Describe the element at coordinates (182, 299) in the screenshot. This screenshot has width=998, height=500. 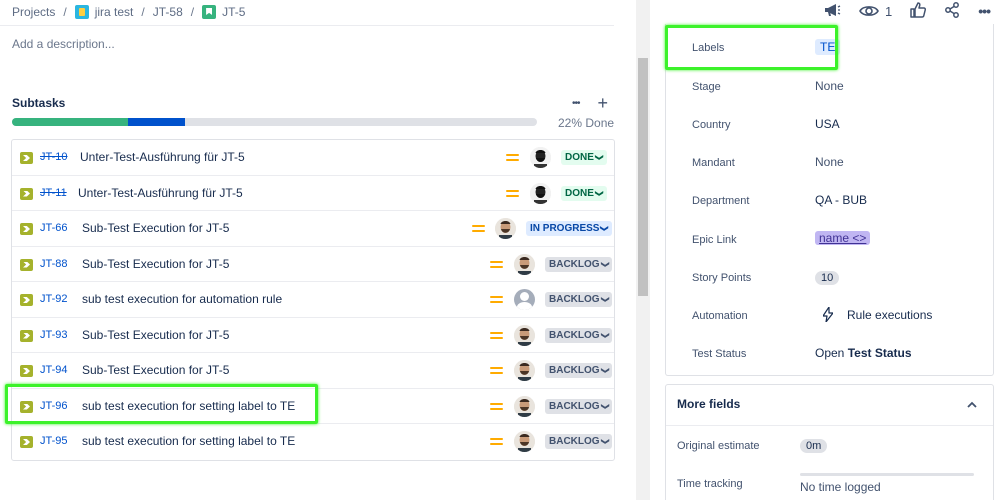
I see `subtask-summary: sub test execution for automation rule` at that location.